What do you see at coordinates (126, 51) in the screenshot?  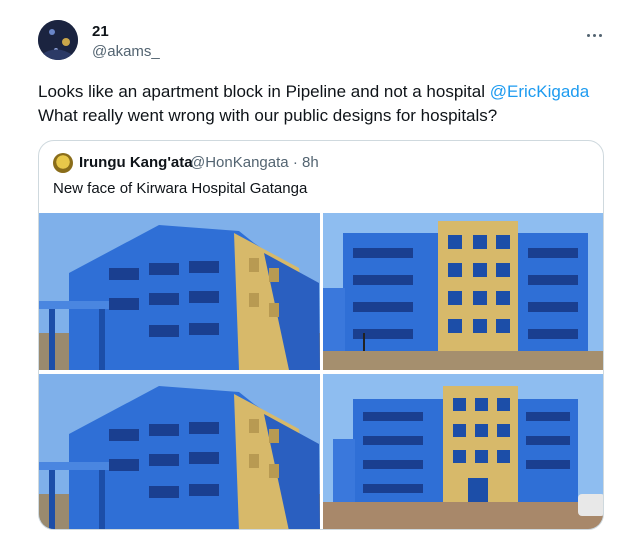 I see `author-handle: @akams_` at bounding box center [126, 51].